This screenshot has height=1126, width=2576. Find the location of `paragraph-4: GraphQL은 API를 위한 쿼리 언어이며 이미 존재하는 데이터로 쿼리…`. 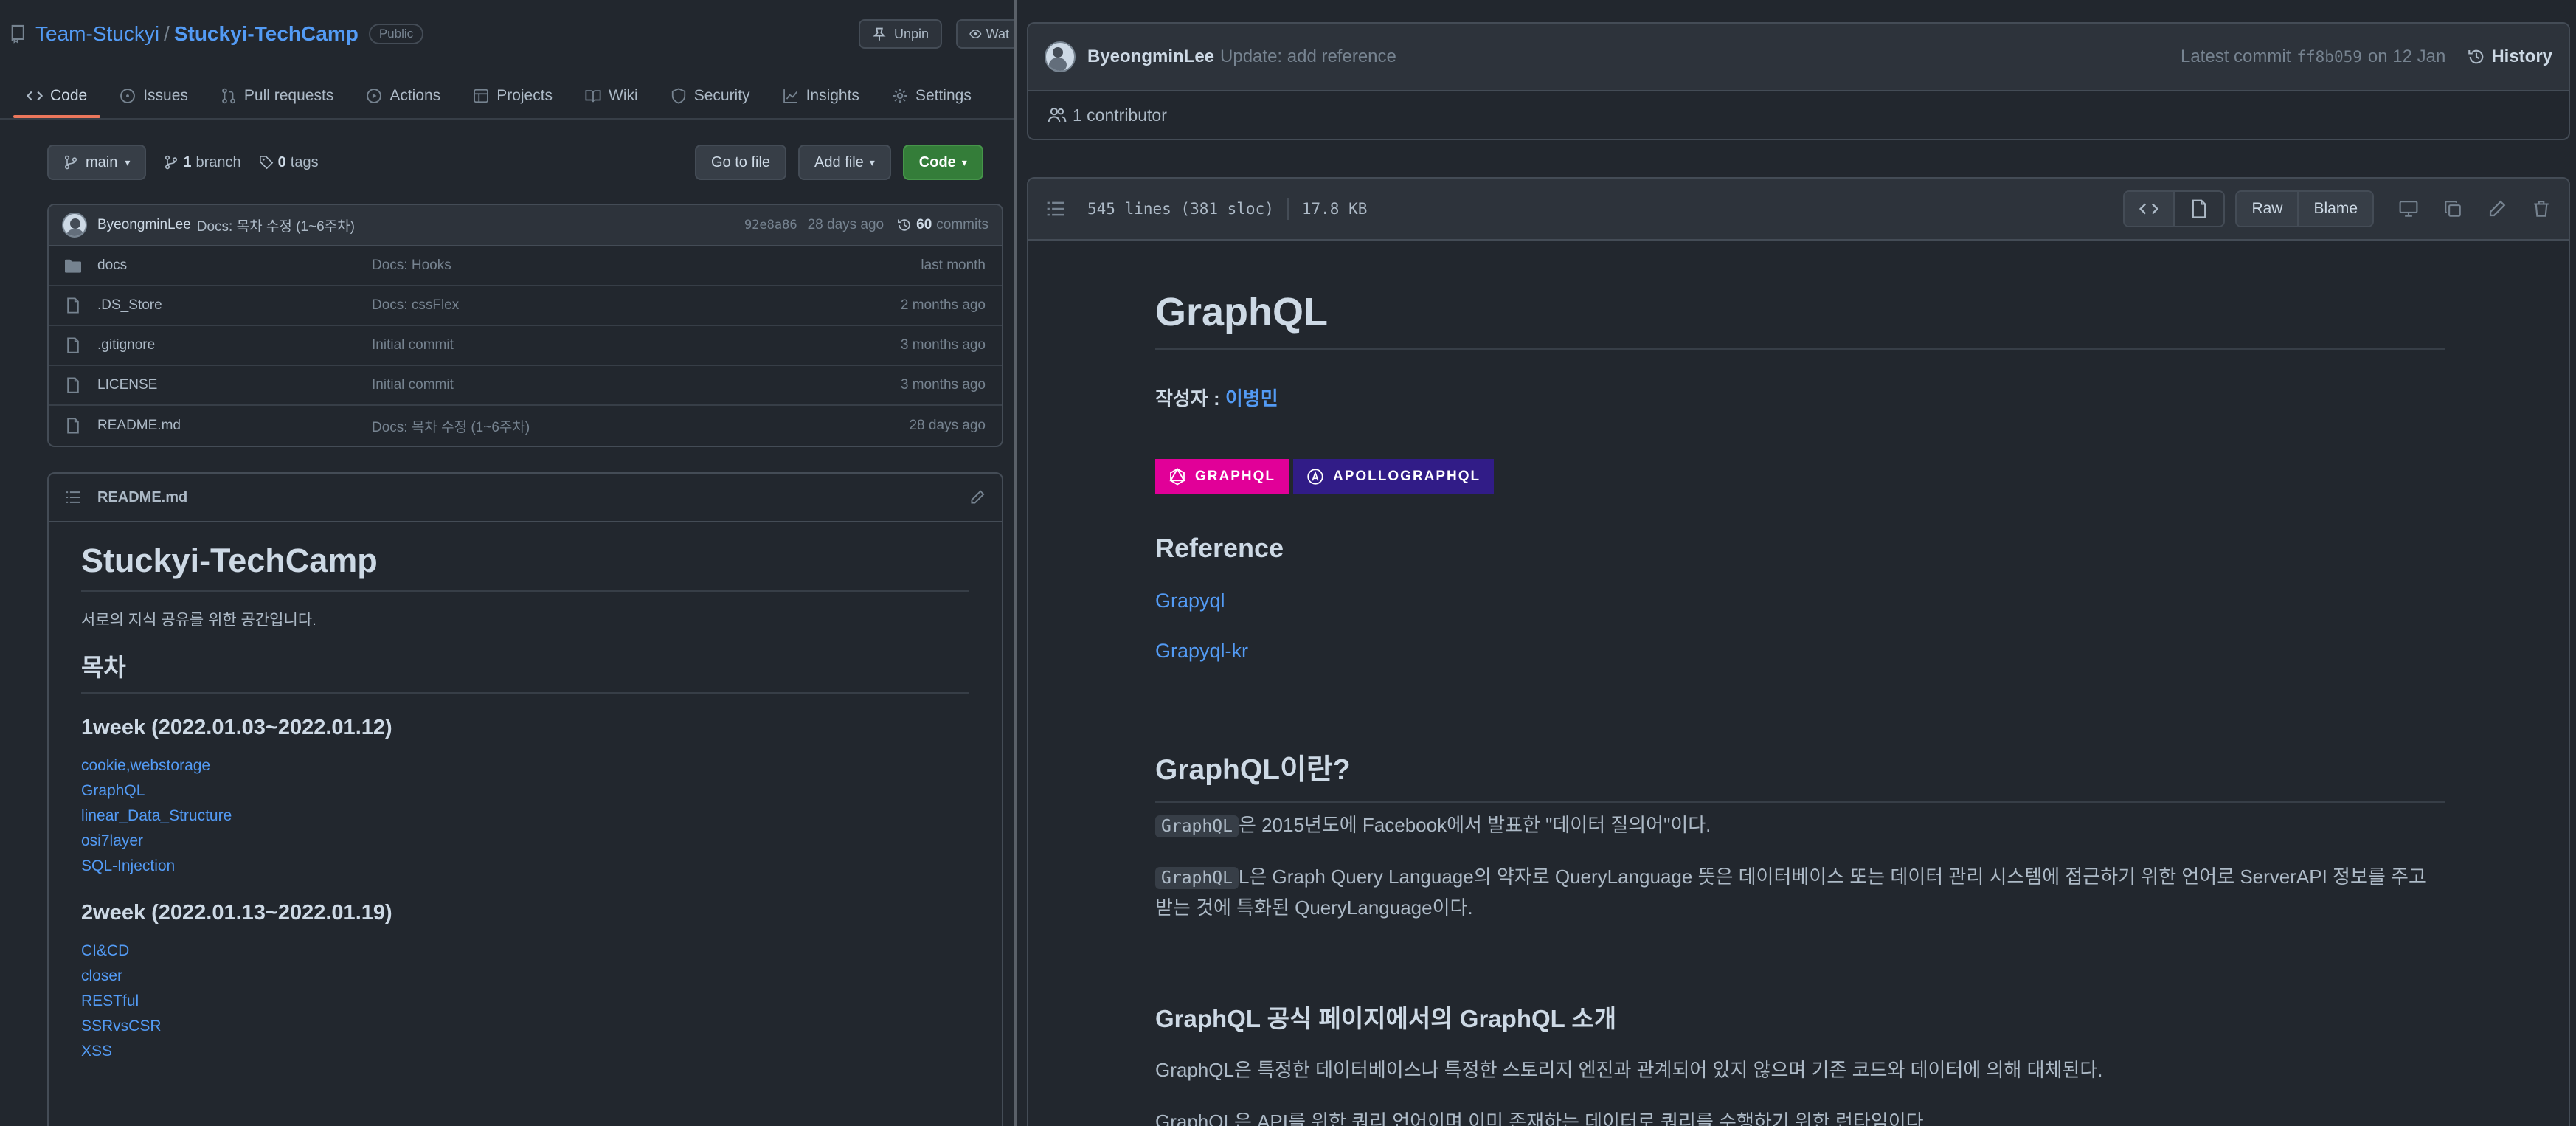

paragraph-4: GraphQL은 API를 위한 쿼리 언어이며 이미 존재하는 데이터로 쿼리… is located at coordinates (1800, 1116).